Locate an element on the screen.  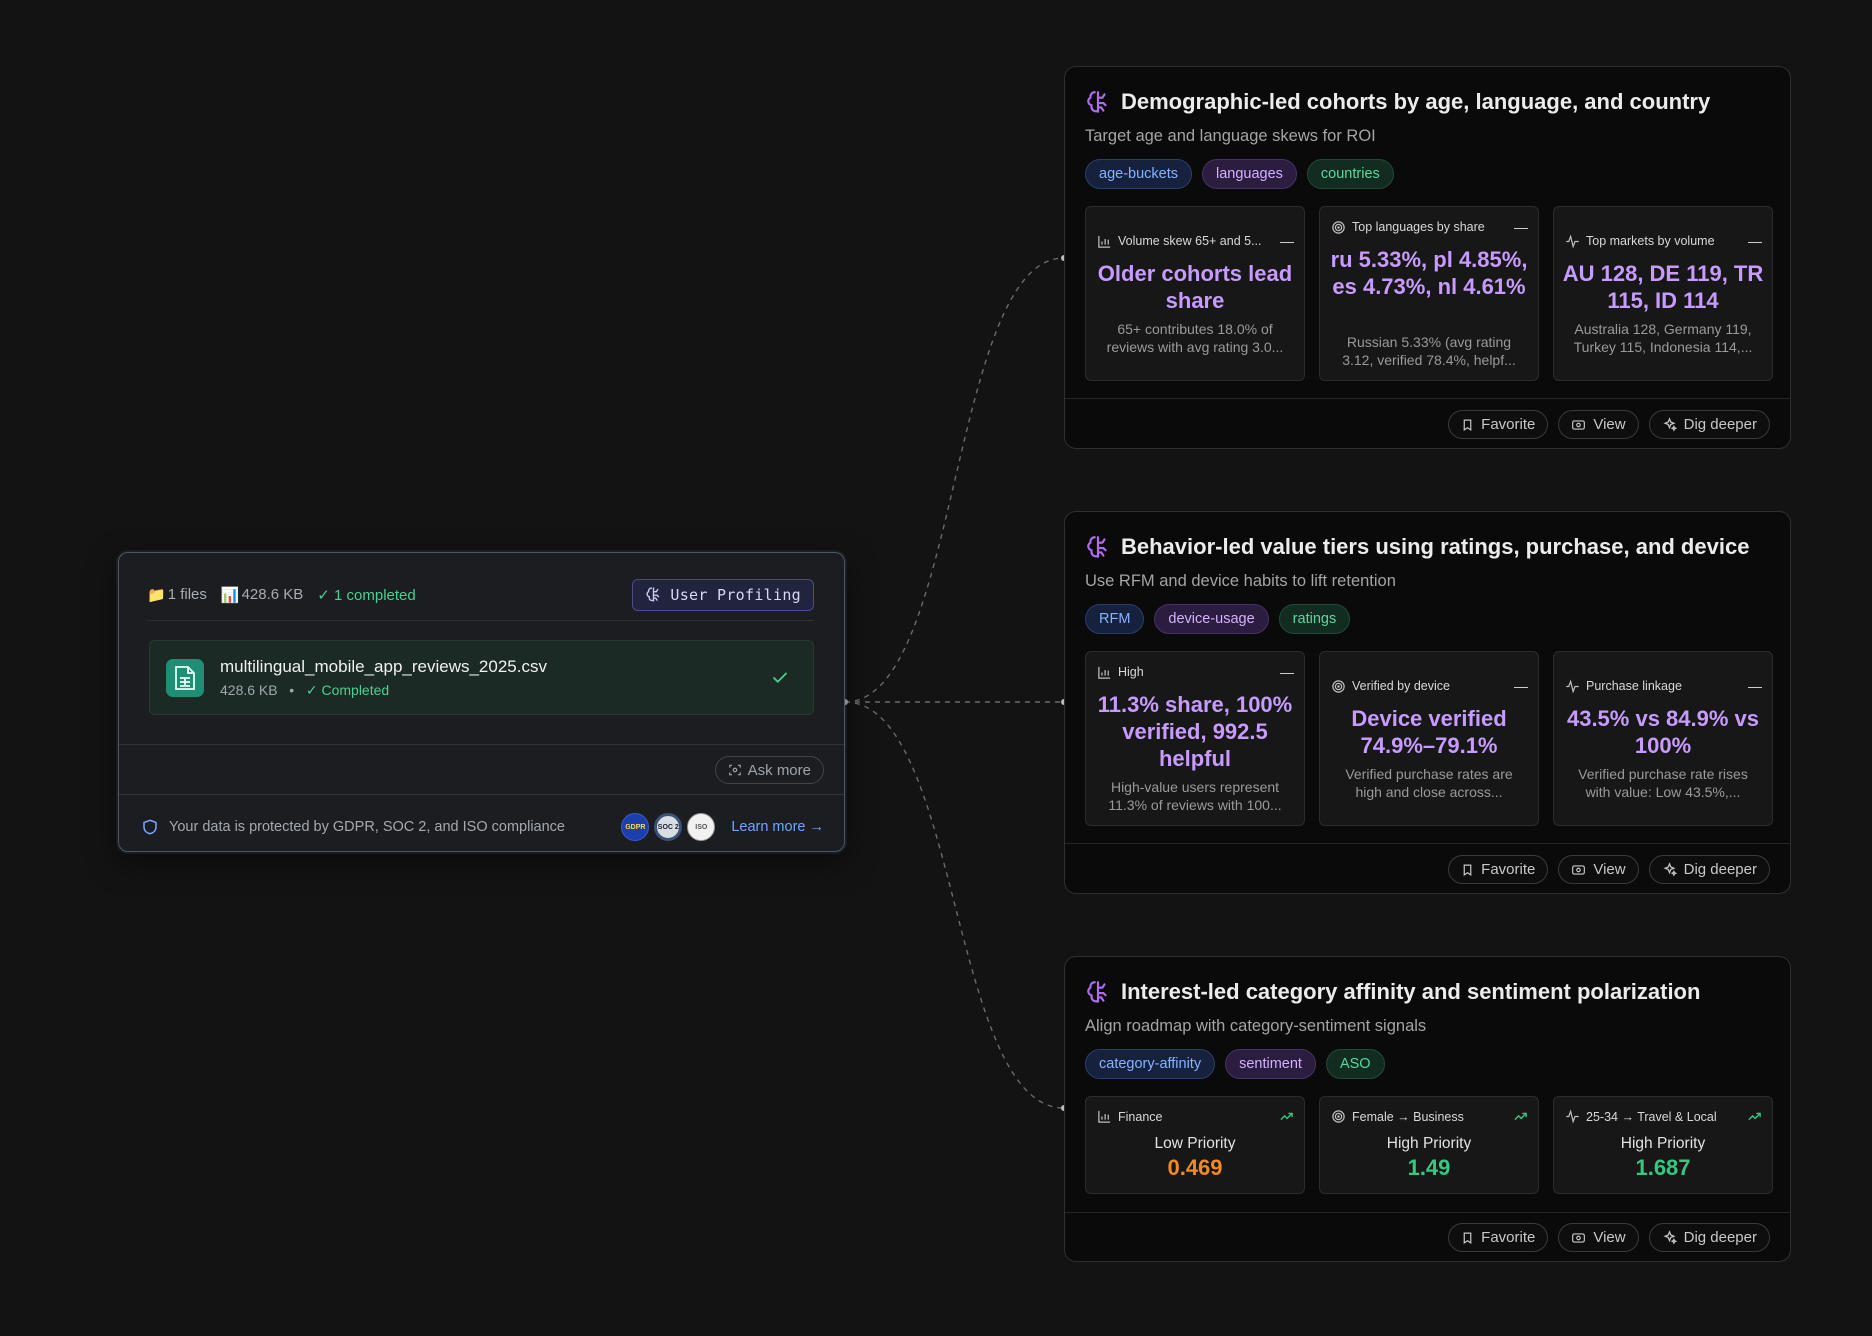
gdpr-badge: GDPR is located at coordinates (635, 827).